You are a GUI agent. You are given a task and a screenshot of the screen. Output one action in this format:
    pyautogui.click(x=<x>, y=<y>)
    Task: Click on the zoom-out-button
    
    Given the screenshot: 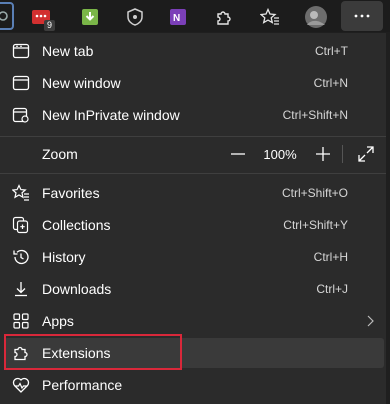 What is the action you would take?
    pyautogui.click(x=238, y=154)
    